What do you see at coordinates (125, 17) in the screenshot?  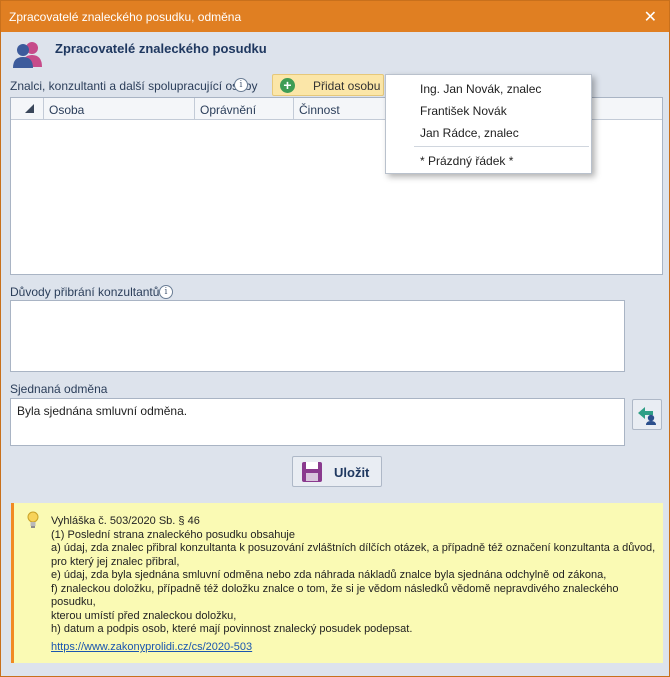 I see `window-title: Zpracovatelé znaleckého posudku, odměna` at bounding box center [125, 17].